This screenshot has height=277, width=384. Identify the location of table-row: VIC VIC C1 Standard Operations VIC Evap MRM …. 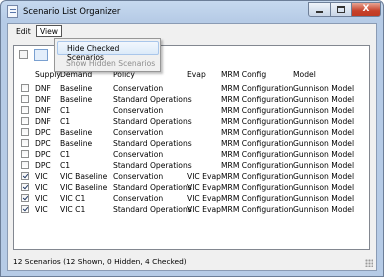
(191, 209).